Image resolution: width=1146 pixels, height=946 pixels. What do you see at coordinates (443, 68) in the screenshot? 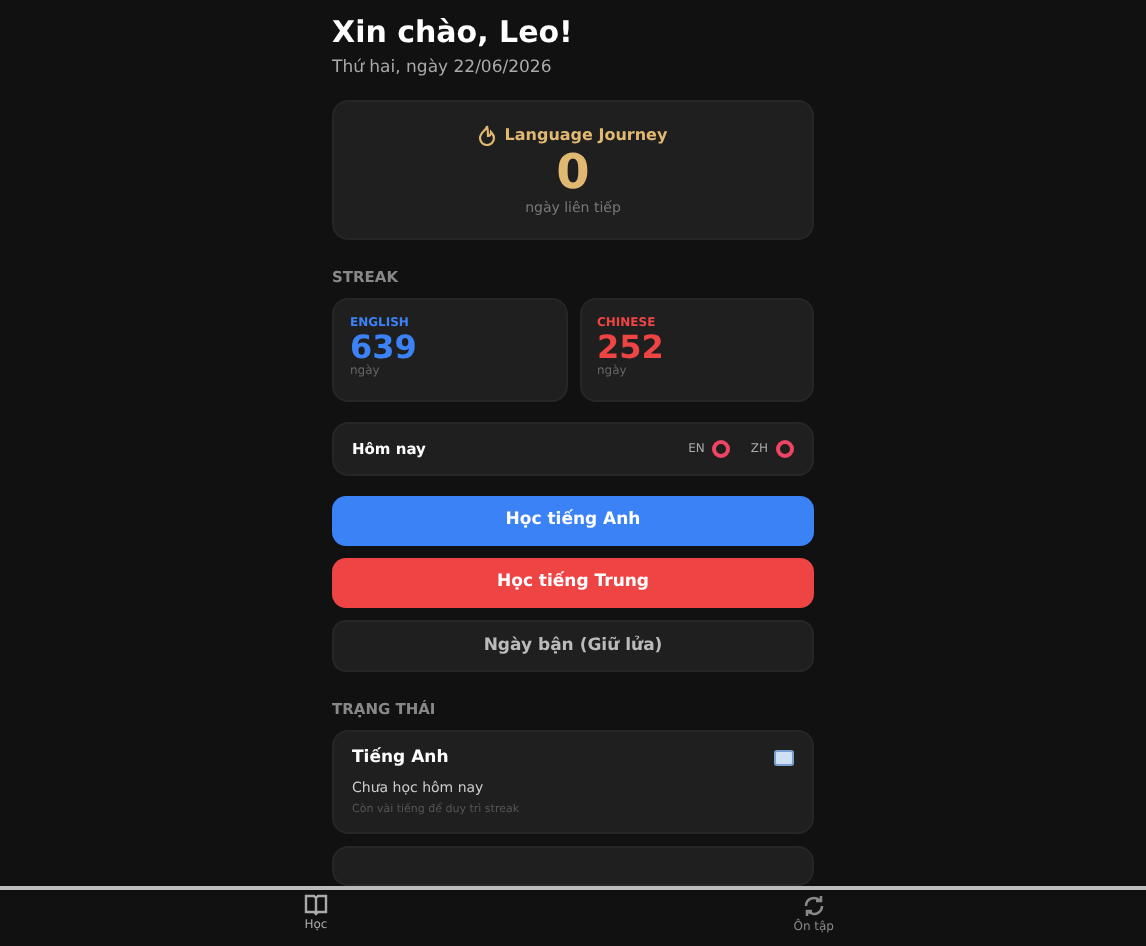
I see `date-text: Thứ hai, ngày 22/06/2026` at bounding box center [443, 68].